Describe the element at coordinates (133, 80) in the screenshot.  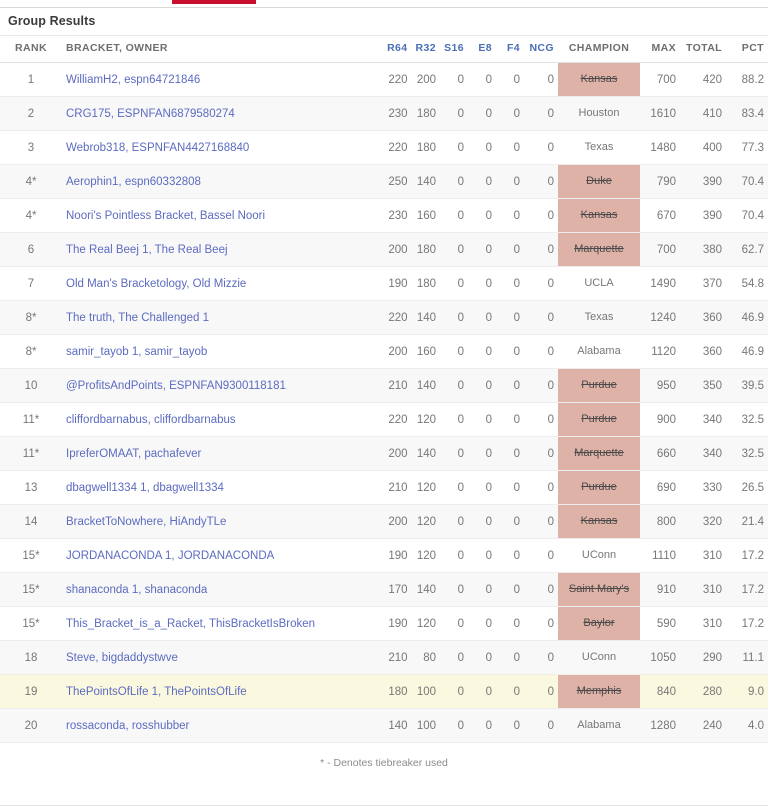
I see `bracket-owner-link: WilliamH2, espn64721846` at that location.